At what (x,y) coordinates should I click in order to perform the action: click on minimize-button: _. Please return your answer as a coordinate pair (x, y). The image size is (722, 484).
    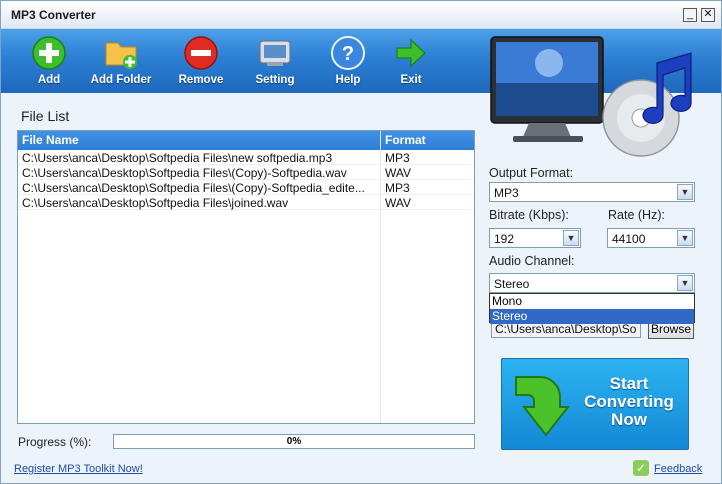
    Looking at the image, I should click on (690, 15).